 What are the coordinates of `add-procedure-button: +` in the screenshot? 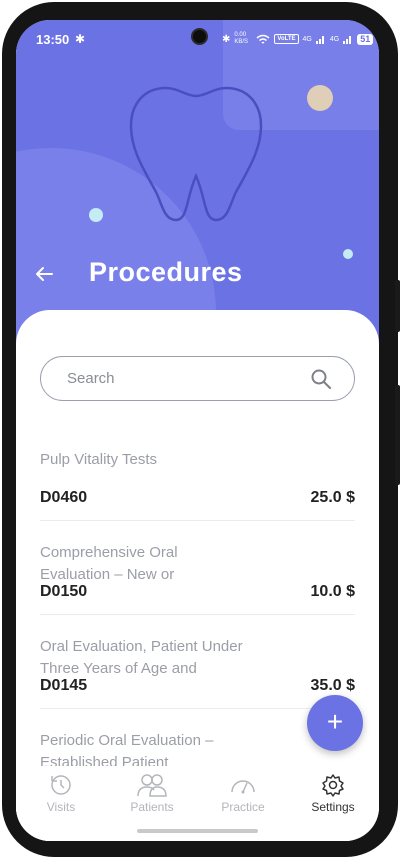 It's located at (335, 723).